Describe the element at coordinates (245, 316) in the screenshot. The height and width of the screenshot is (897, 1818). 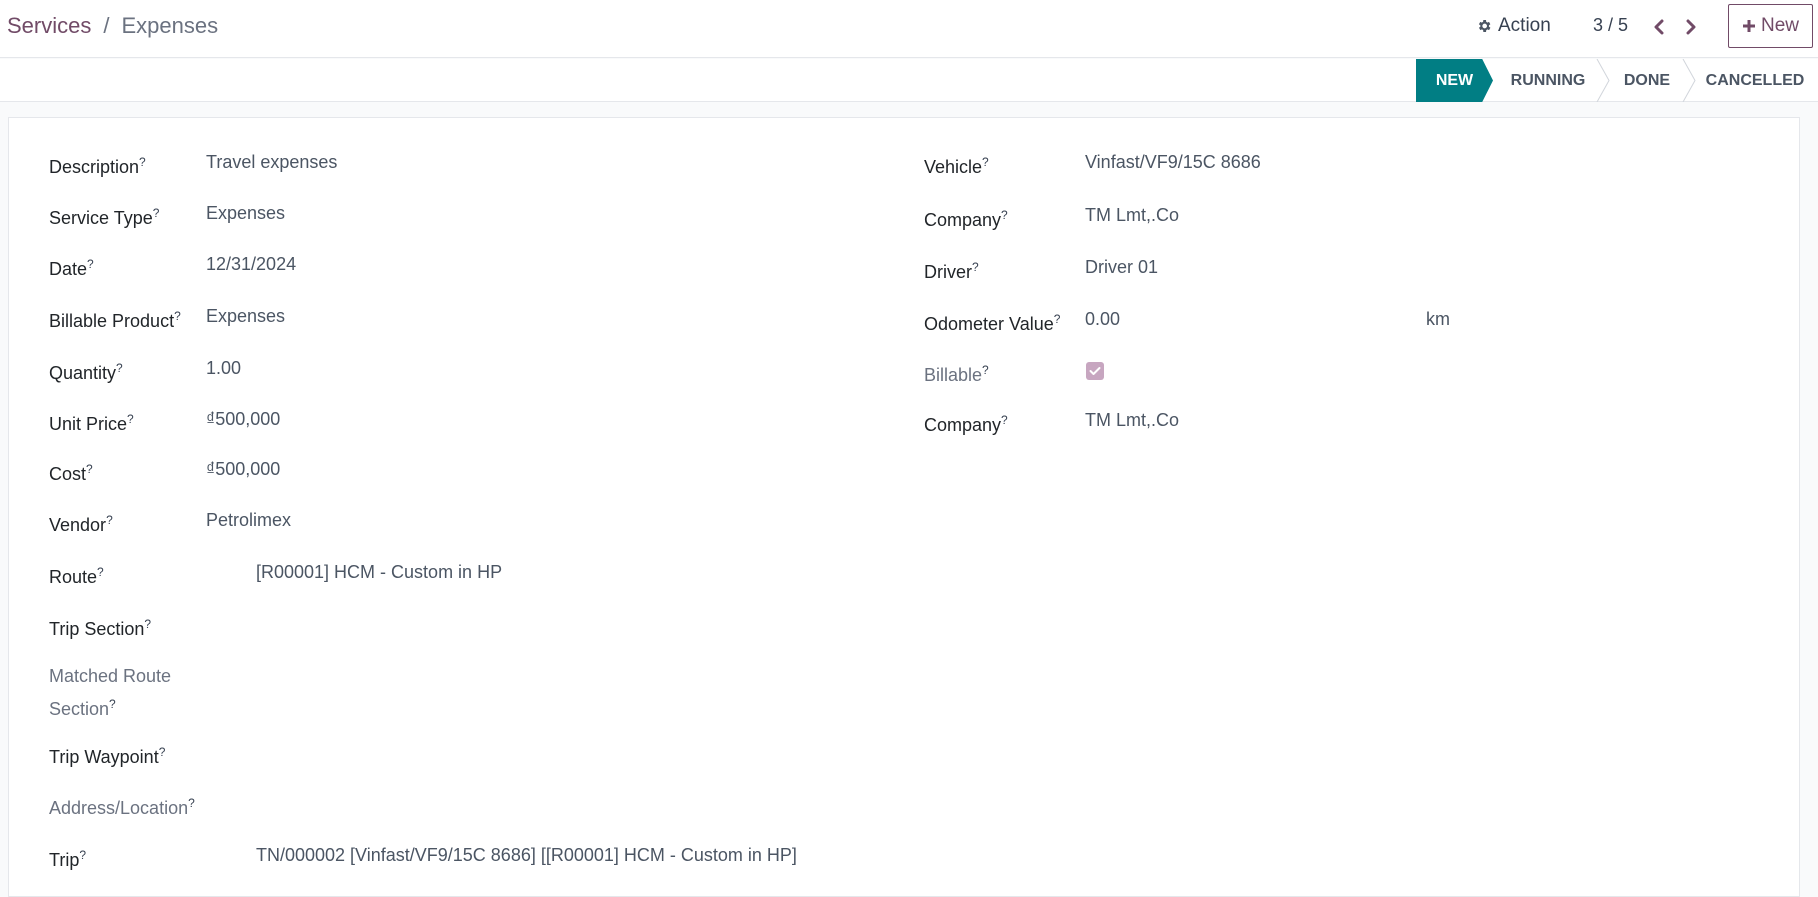
I see `billable-product-field: Expenses` at that location.